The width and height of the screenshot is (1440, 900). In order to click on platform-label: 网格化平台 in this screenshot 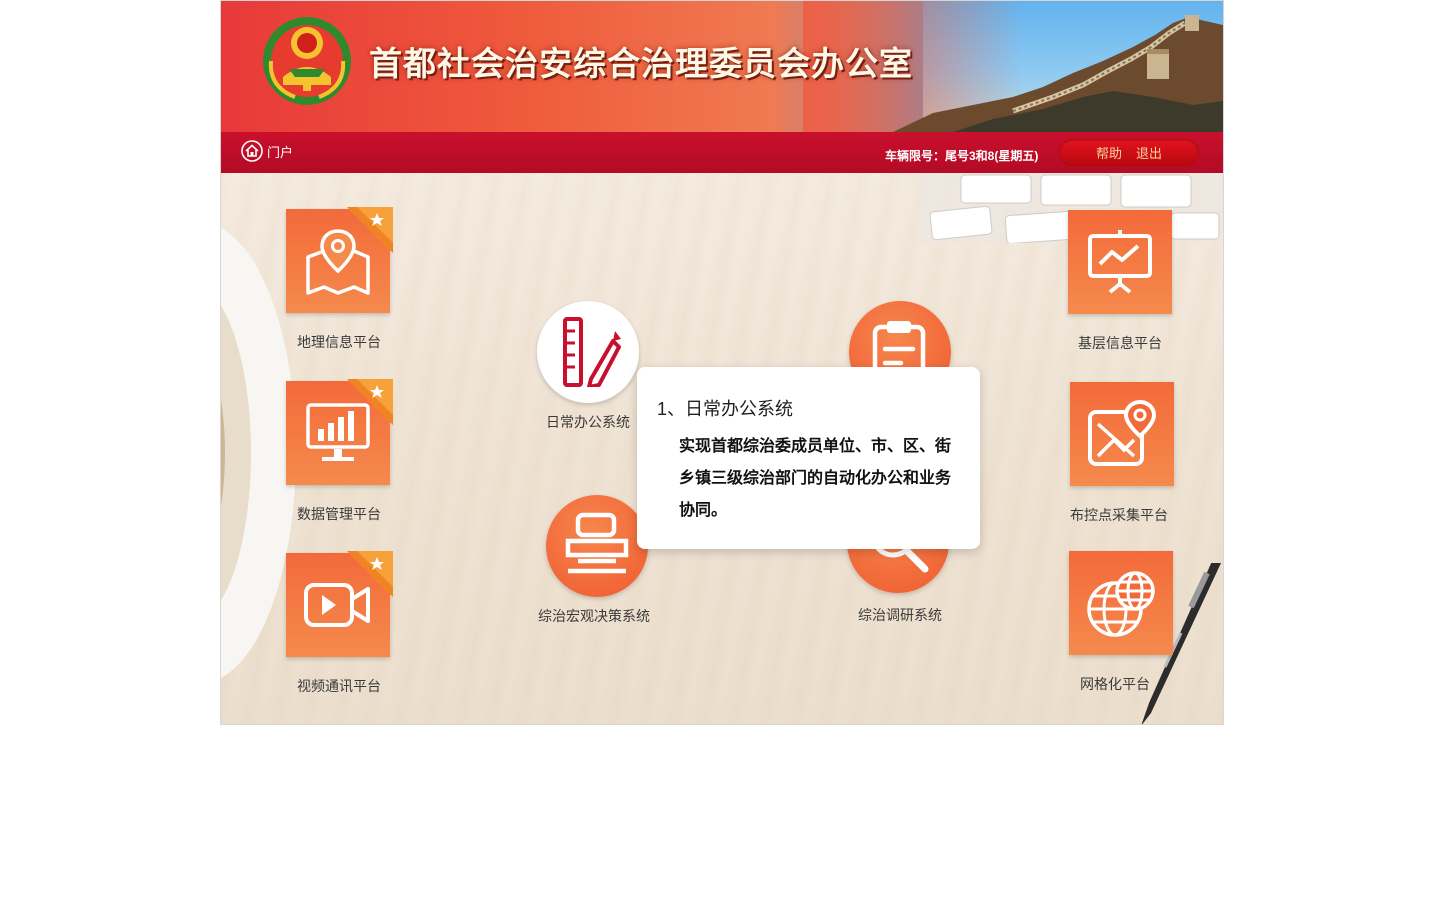, I will do `click(1115, 684)`.